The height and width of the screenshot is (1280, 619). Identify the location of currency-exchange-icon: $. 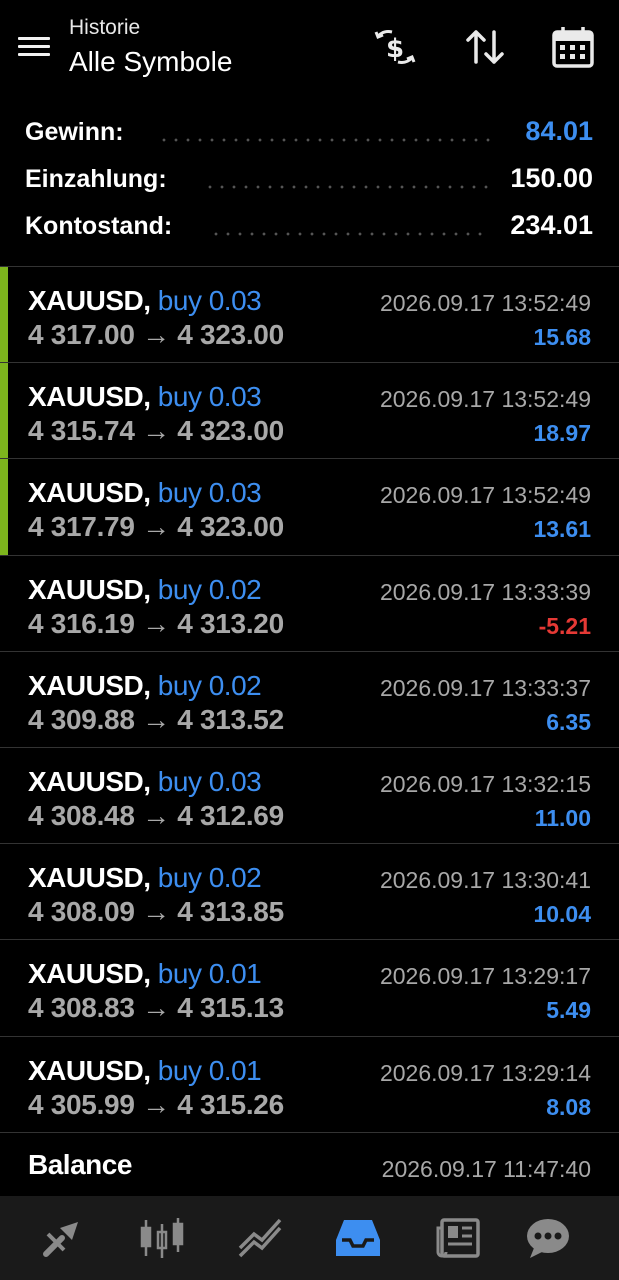
(395, 47).